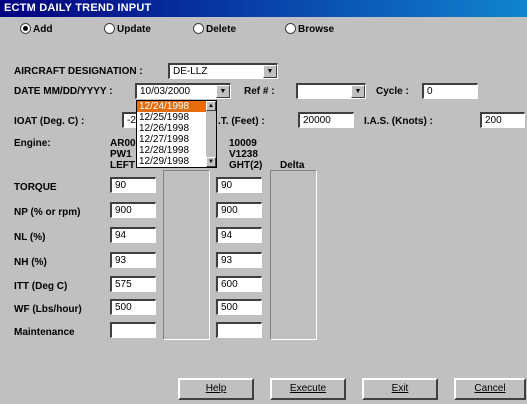  I want to click on date-option: 12/29/1998, so click(176, 161).